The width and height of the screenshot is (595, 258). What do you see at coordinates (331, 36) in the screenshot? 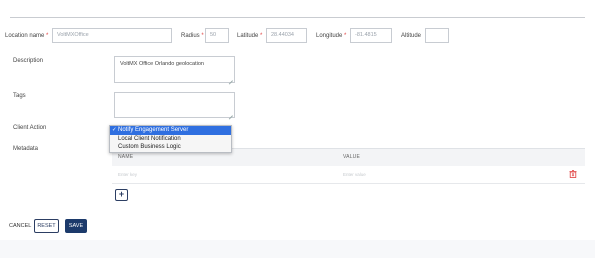
I see `longitude-label: Longitude *` at bounding box center [331, 36].